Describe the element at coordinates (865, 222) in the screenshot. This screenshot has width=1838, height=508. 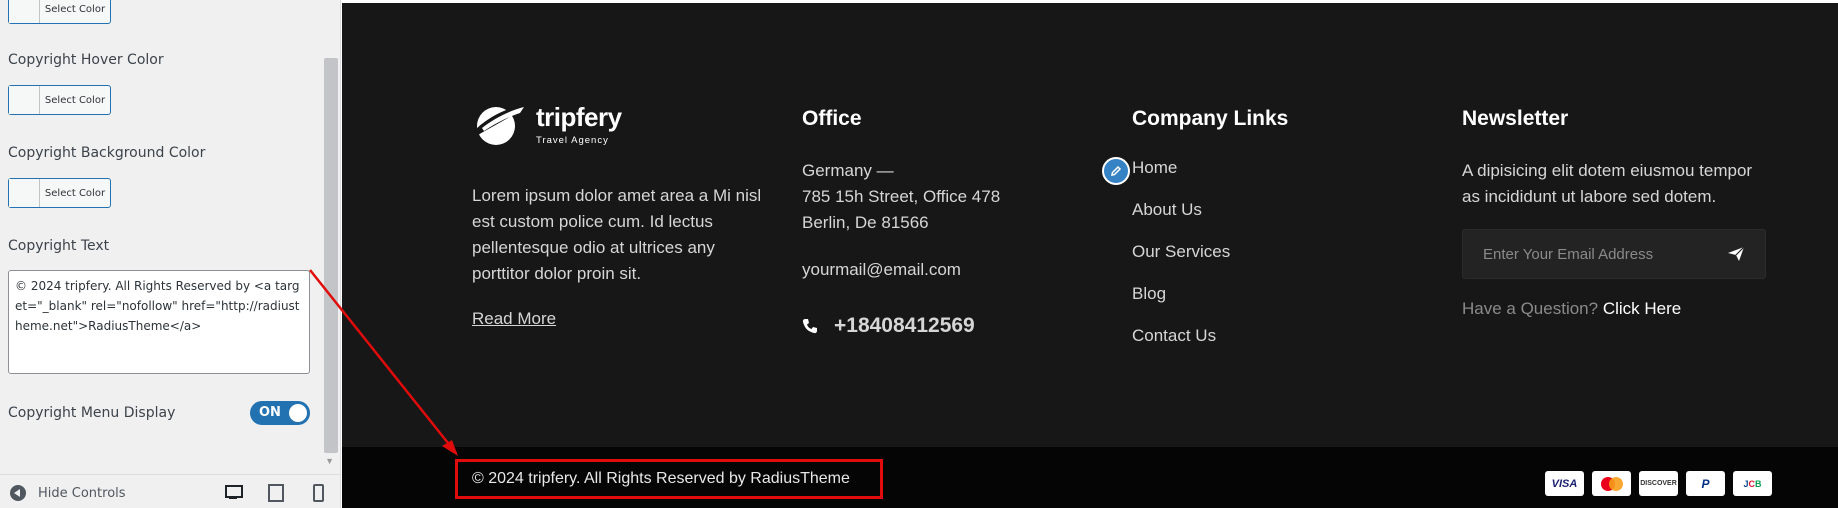
I see `office-line: Berlin, De 81566` at that location.